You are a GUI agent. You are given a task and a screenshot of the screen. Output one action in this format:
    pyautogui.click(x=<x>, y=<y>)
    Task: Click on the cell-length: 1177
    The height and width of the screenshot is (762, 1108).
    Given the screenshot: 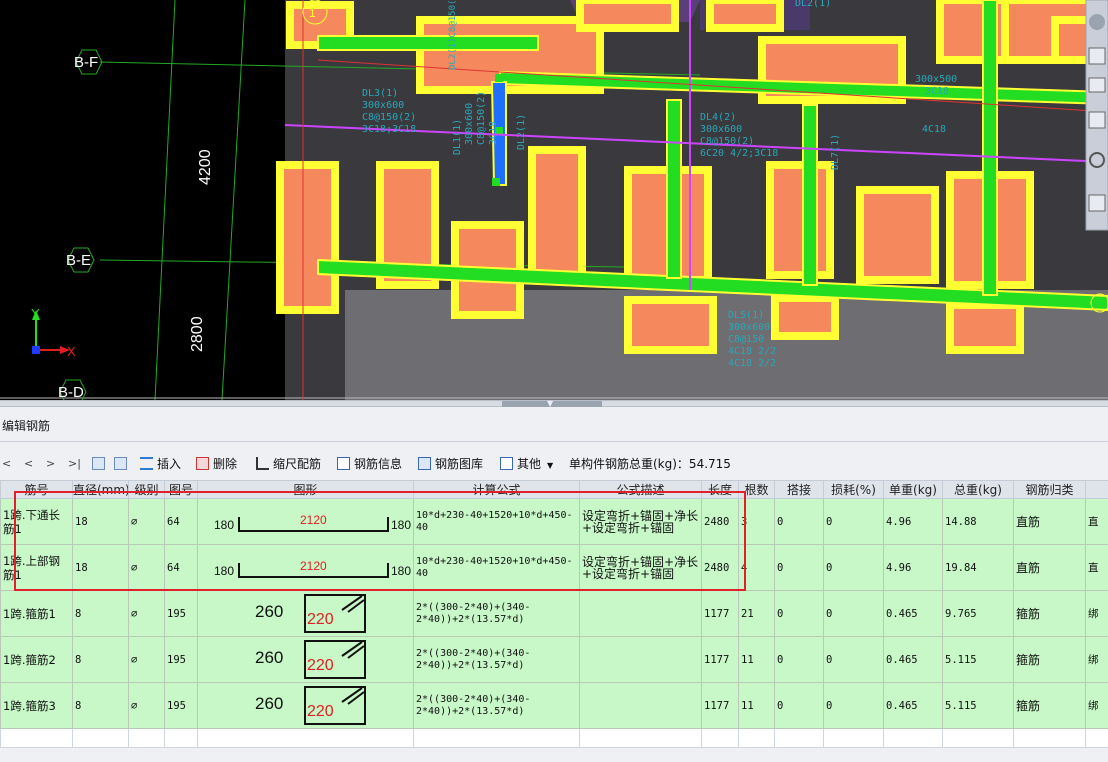 What is the action you would take?
    pyautogui.click(x=720, y=659)
    